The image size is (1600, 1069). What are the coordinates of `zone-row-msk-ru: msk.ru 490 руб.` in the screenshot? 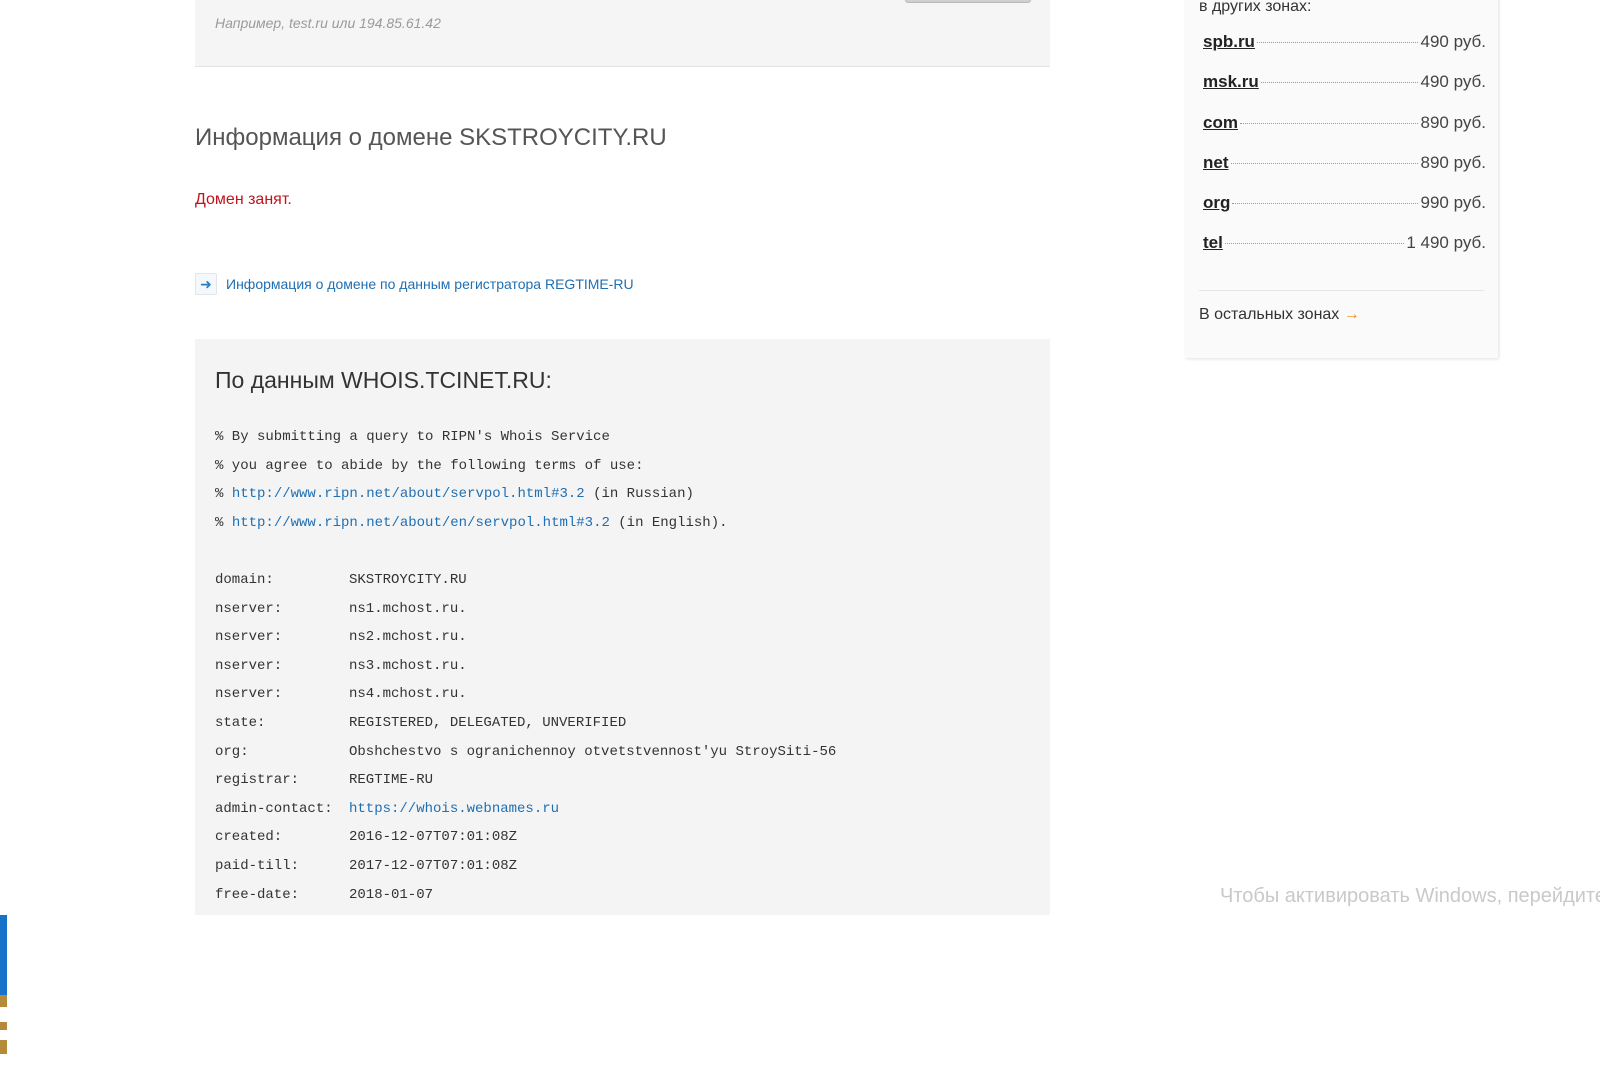 It's located at (1344, 82).